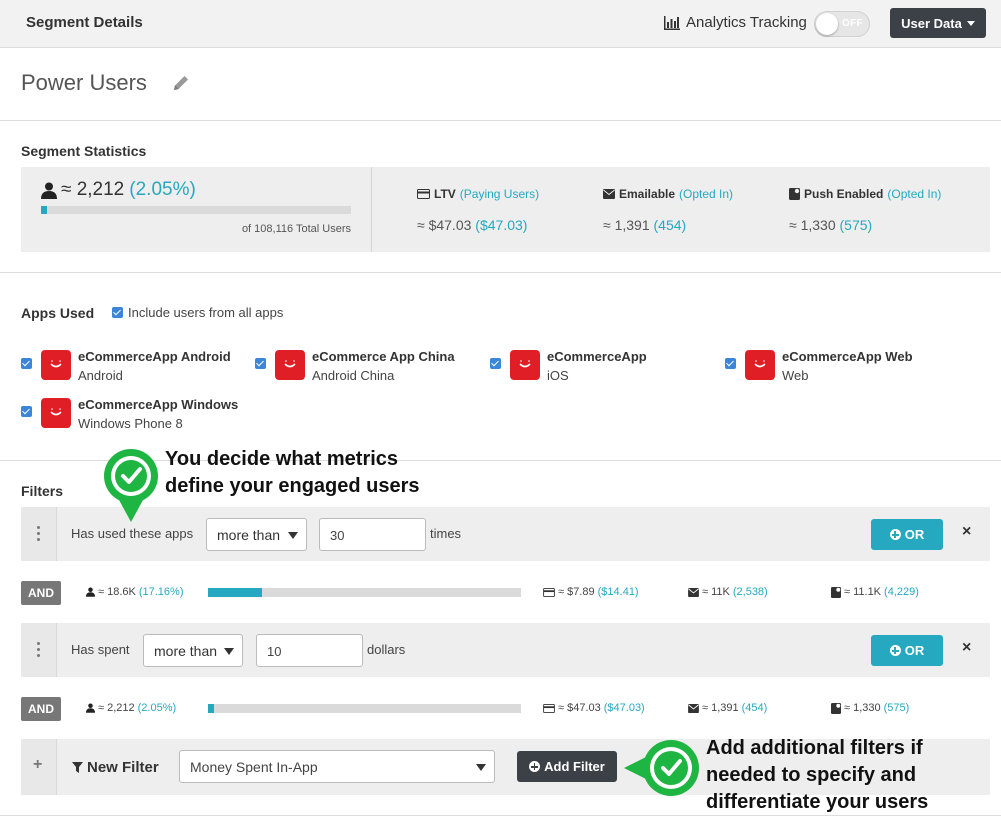 The width and height of the screenshot is (1001, 822). What do you see at coordinates (445, 194) in the screenshot?
I see `ltv-label: LTV` at bounding box center [445, 194].